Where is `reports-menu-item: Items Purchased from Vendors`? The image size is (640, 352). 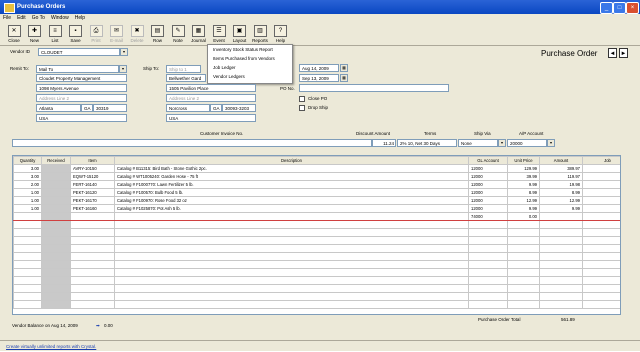 reports-menu-item: Items Purchased from Vendors is located at coordinates (250, 58).